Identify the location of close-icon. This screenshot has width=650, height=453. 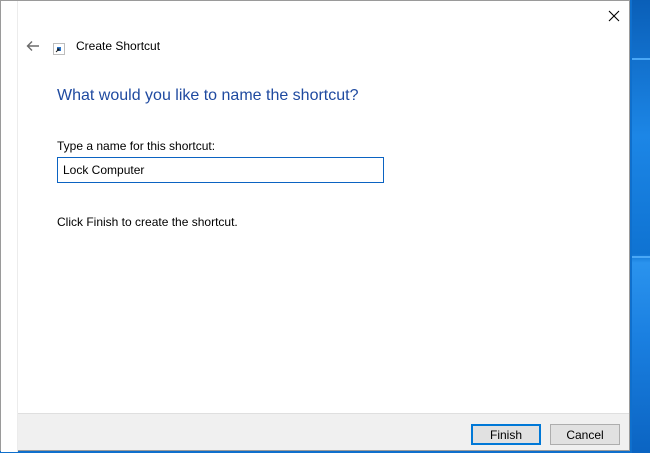
(614, 16).